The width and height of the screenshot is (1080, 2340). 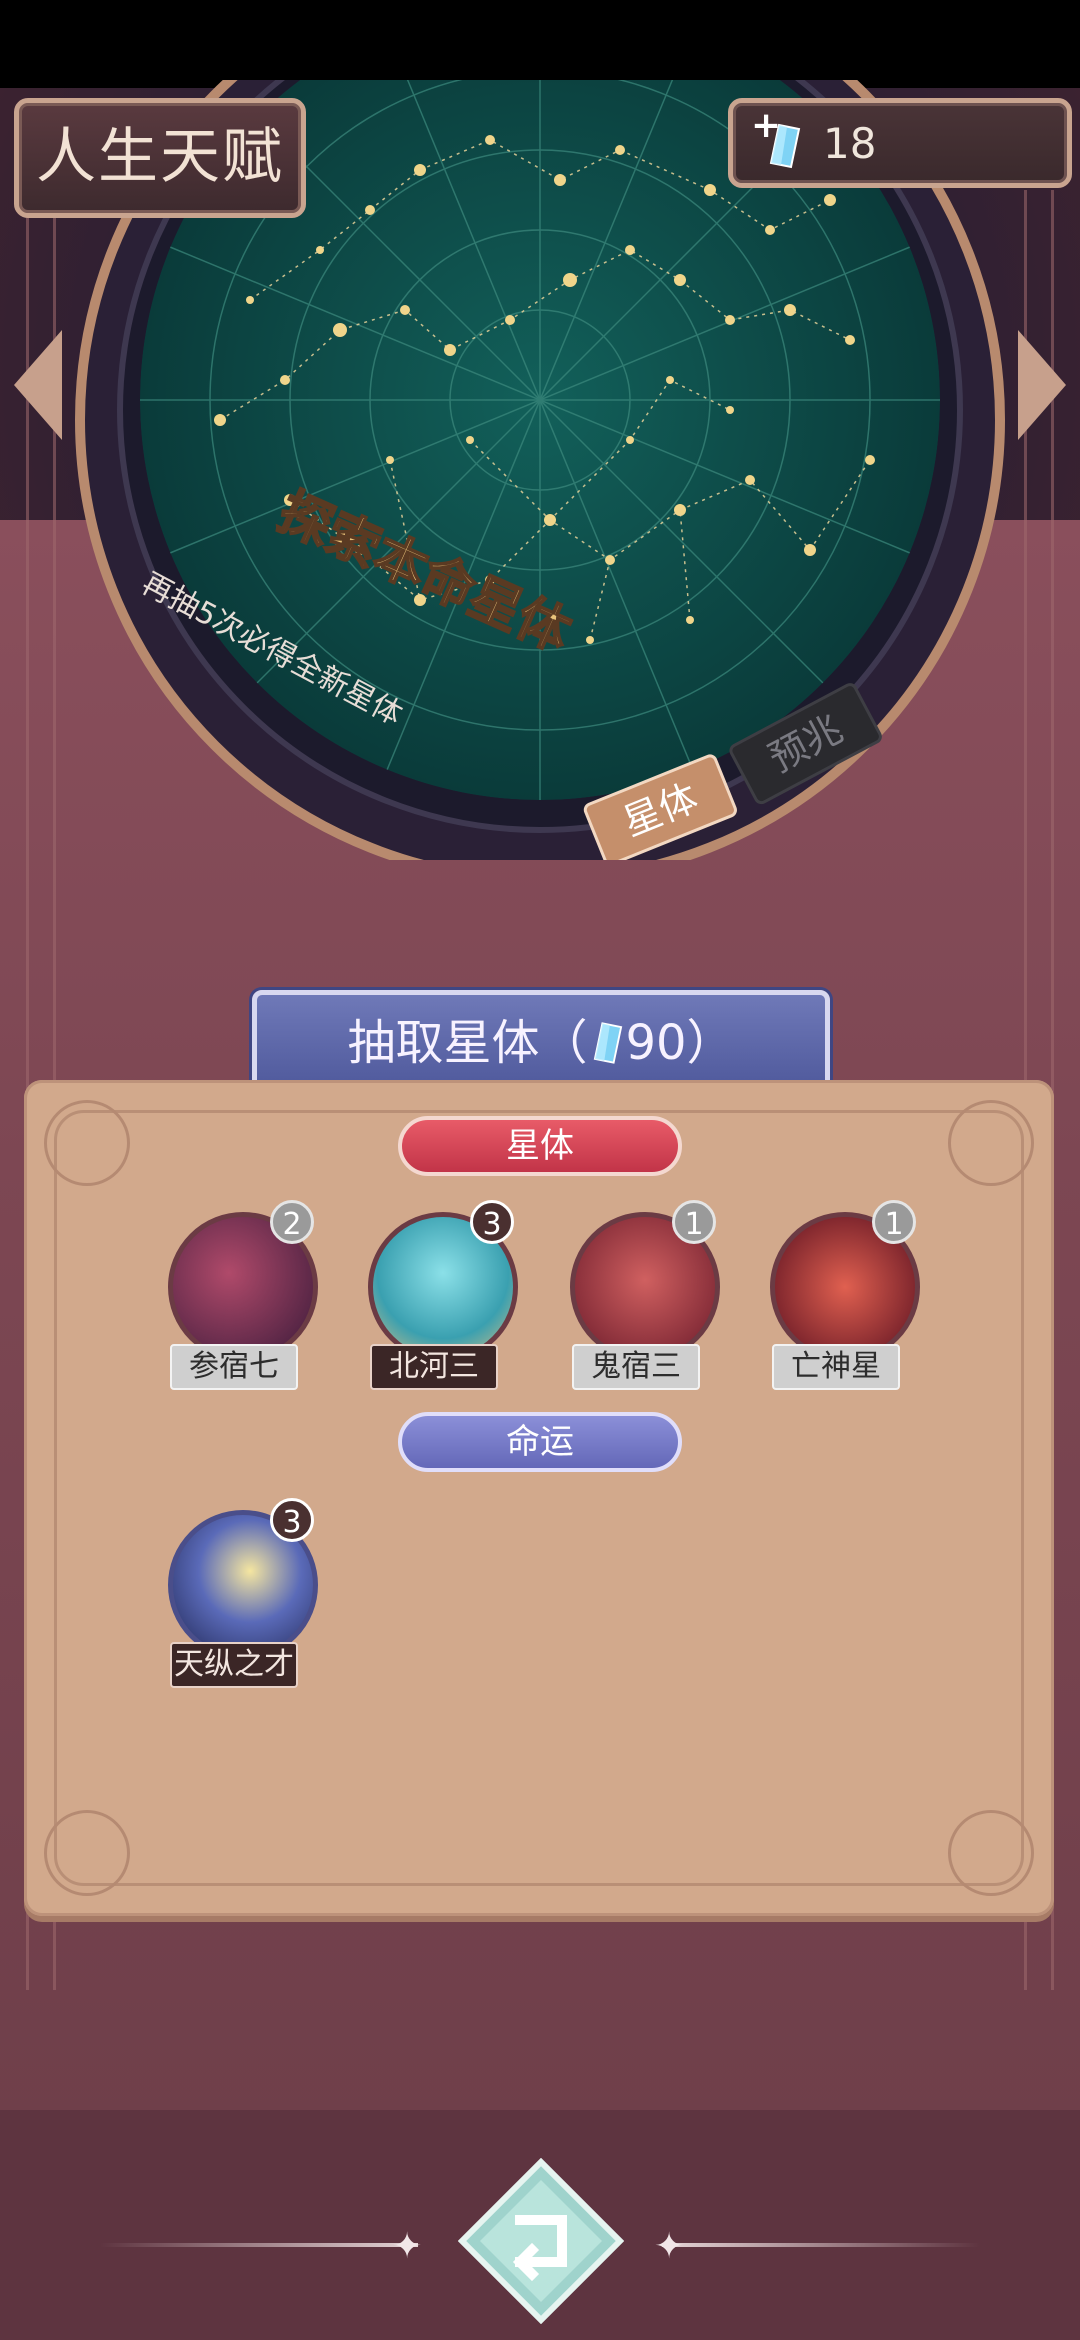 What do you see at coordinates (443, 1301) in the screenshot?
I see `star-item-beihe3: 3 北河三` at bounding box center [443, 1301].